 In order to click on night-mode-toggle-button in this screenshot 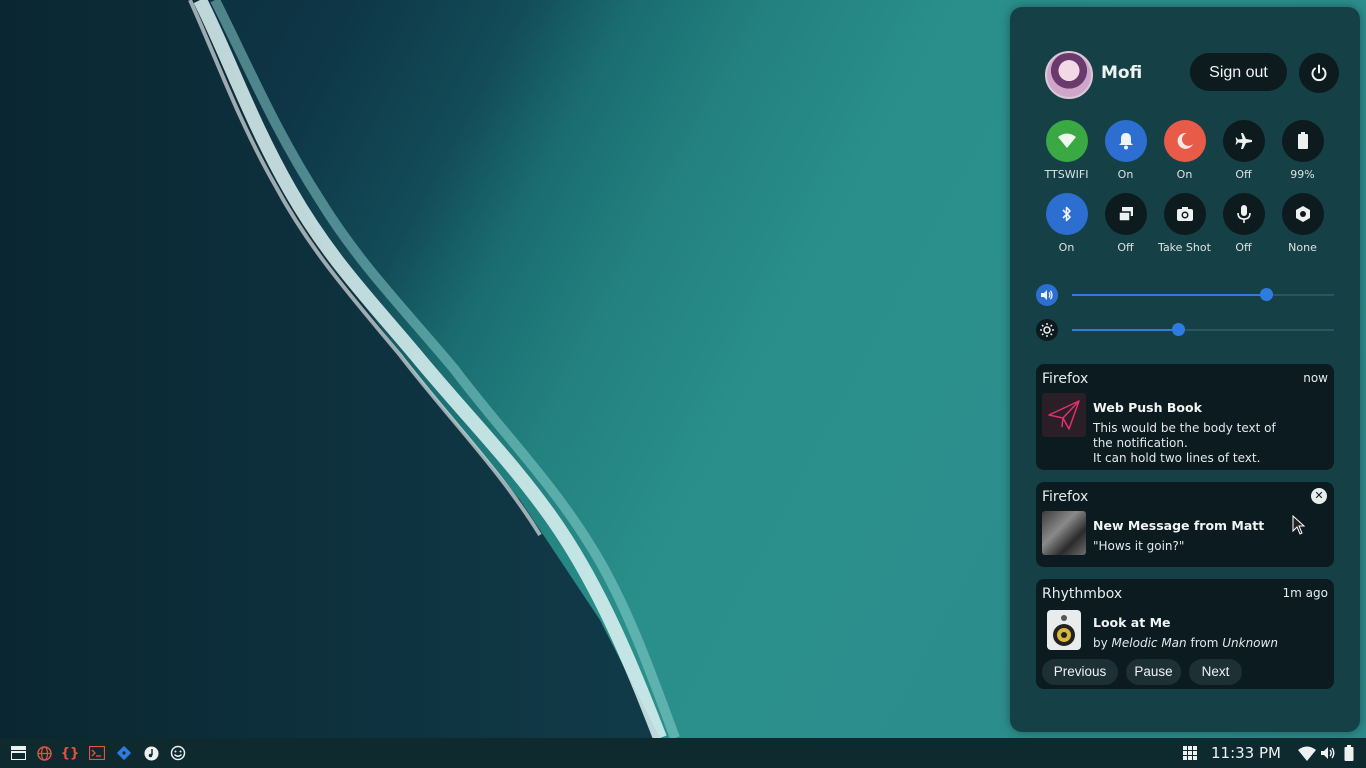, I will do `click(1184, 141)`.